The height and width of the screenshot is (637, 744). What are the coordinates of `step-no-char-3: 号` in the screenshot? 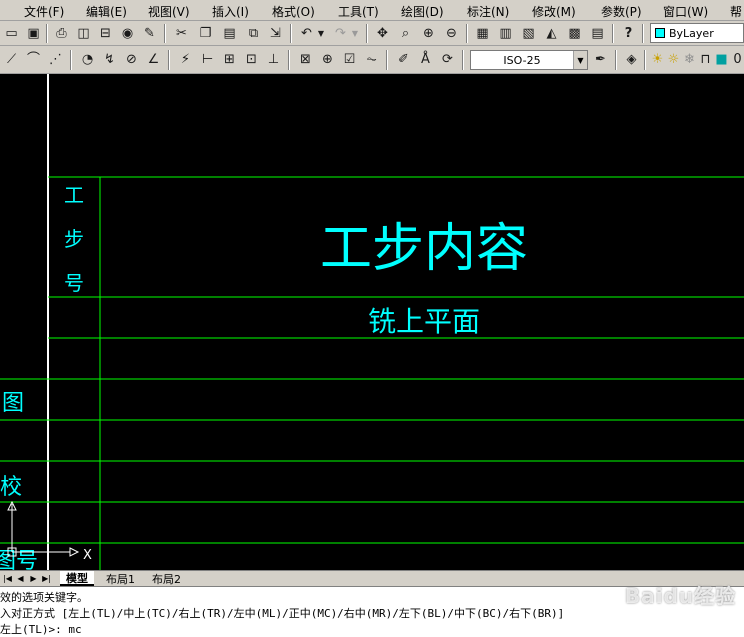 It's located at (74, 283).